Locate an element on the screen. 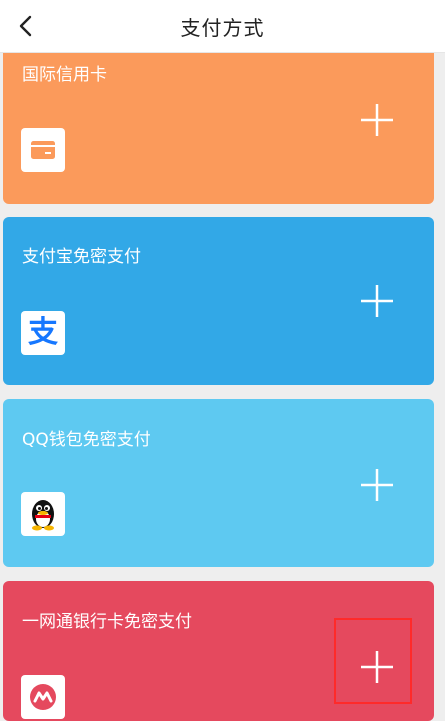 The height and width of the screenshot is (721, 445). alipay-icon: 支 is located at coordinates (43, 333).